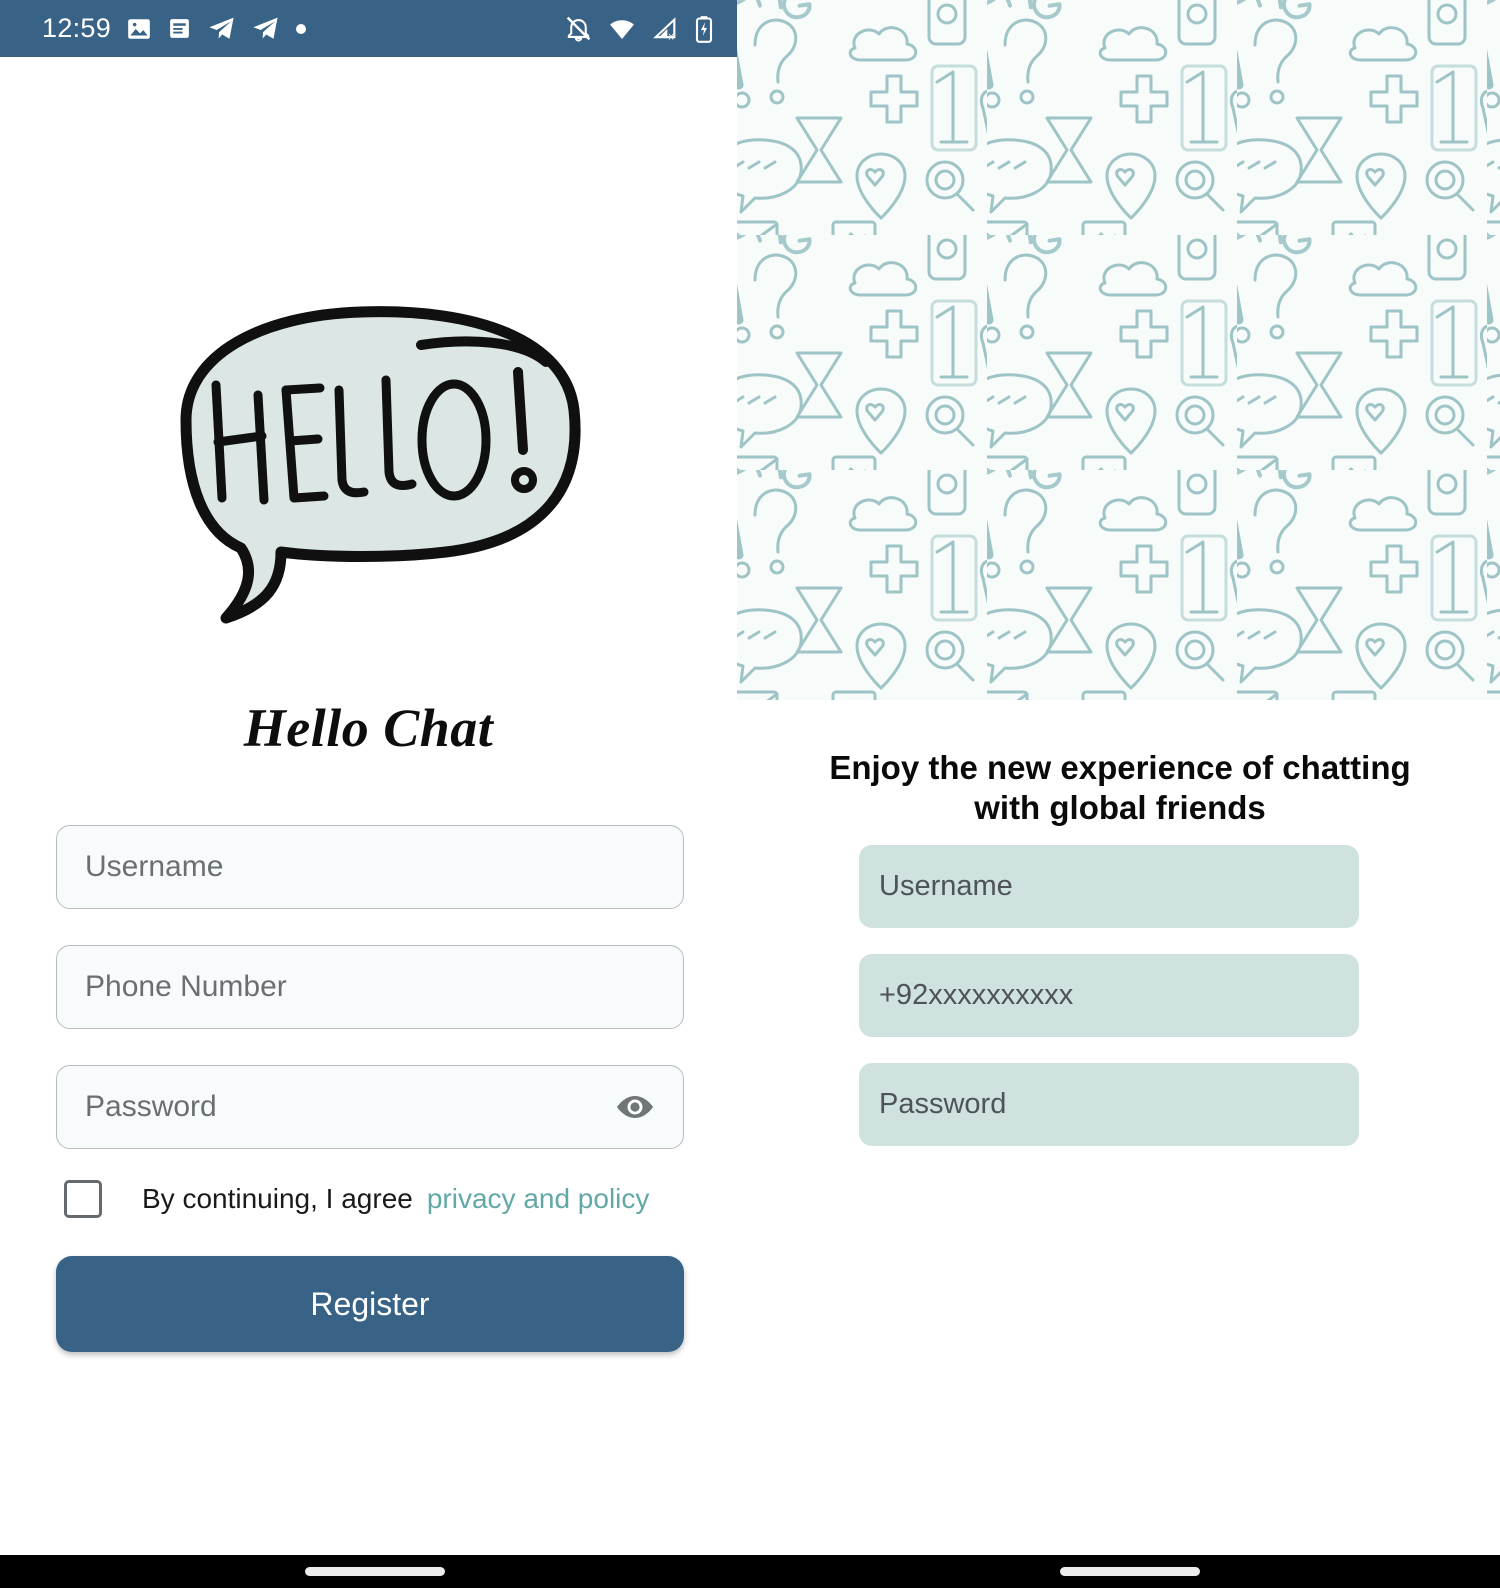  Describe the element at coordinates (1130, 1571) in the screenshot. I see `home-indicator-right` at that location.